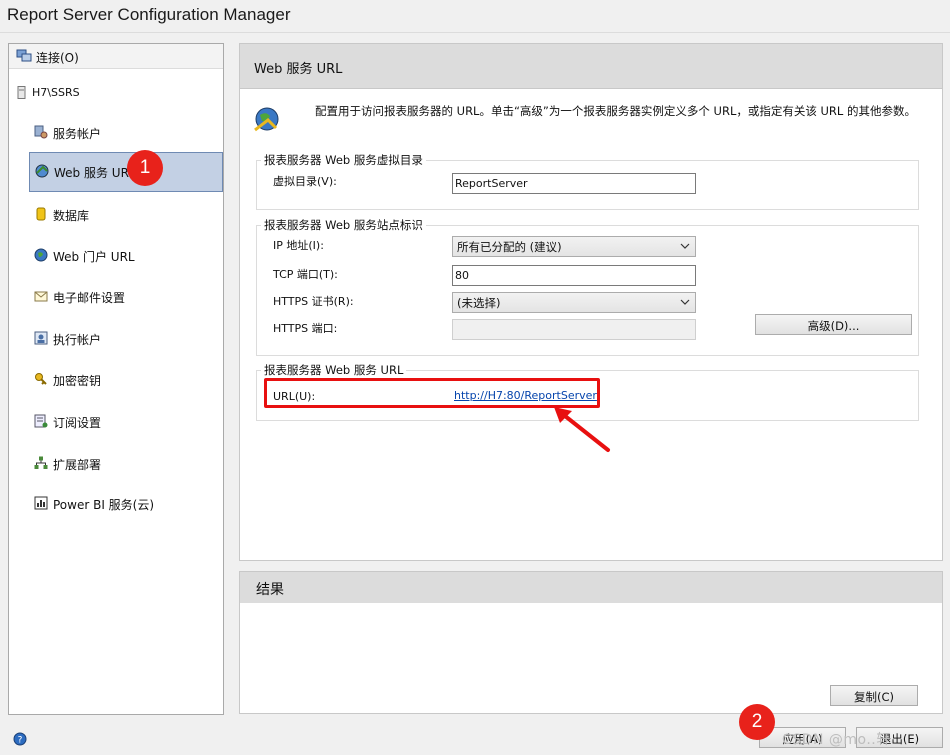 This screenshot has width=950, height=755. What do you see at coordinates (334, 370) in the screenshot?
I see `web-service-url-legend: 报表服务器 Web 服务 URL` at bounding box center [334, 370].